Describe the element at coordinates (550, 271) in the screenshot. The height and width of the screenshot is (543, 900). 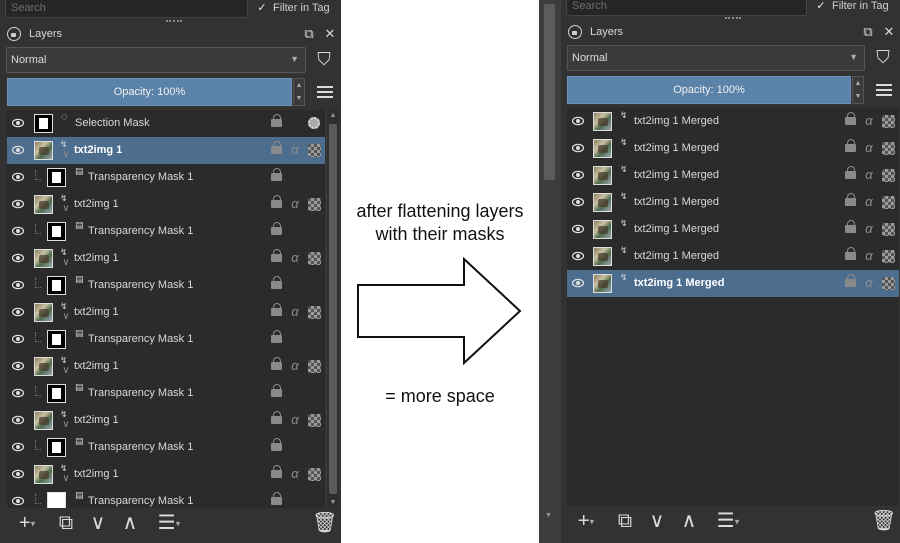
I see `canvas-scrollbar: ▼` at that location.